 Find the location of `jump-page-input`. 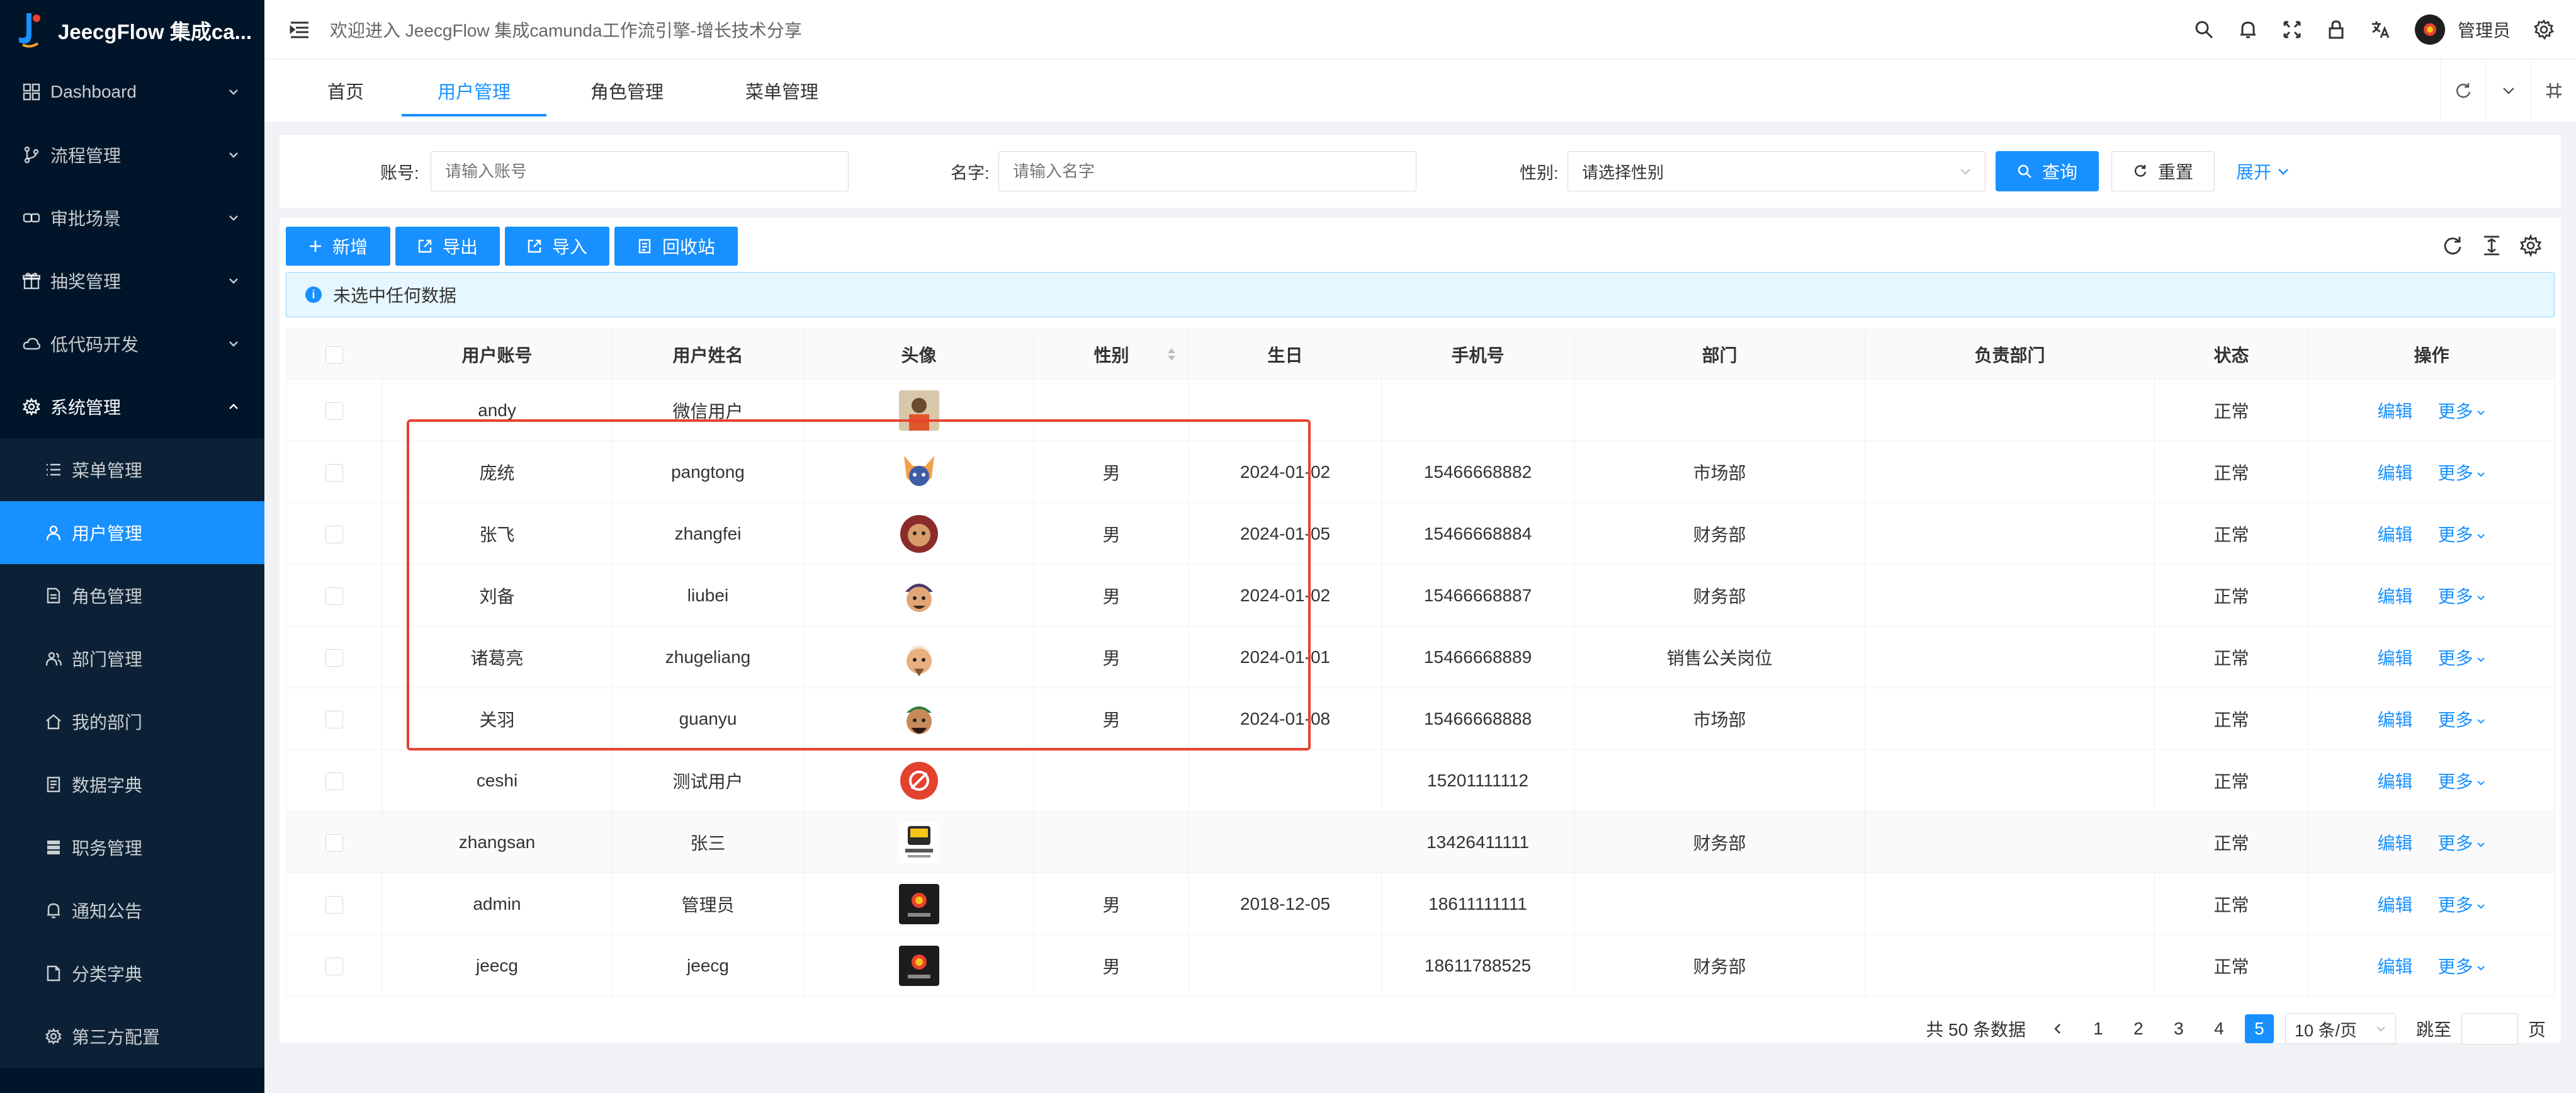

jump-page-input is located at coordinates (2489, 1029).